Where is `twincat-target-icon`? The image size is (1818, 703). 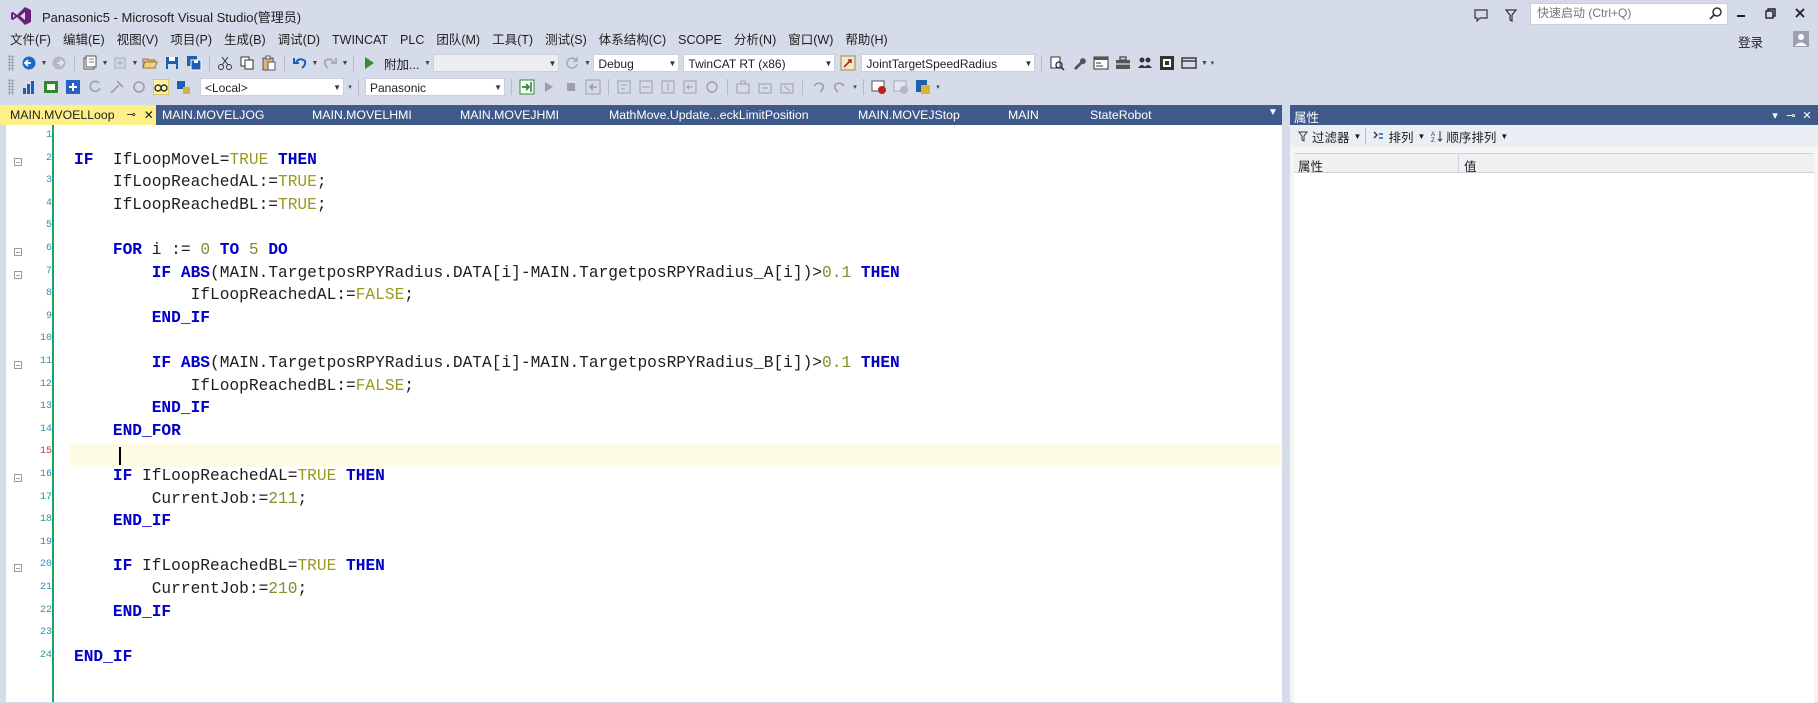
twincat-target-icon is located at coordinates (848, 63).